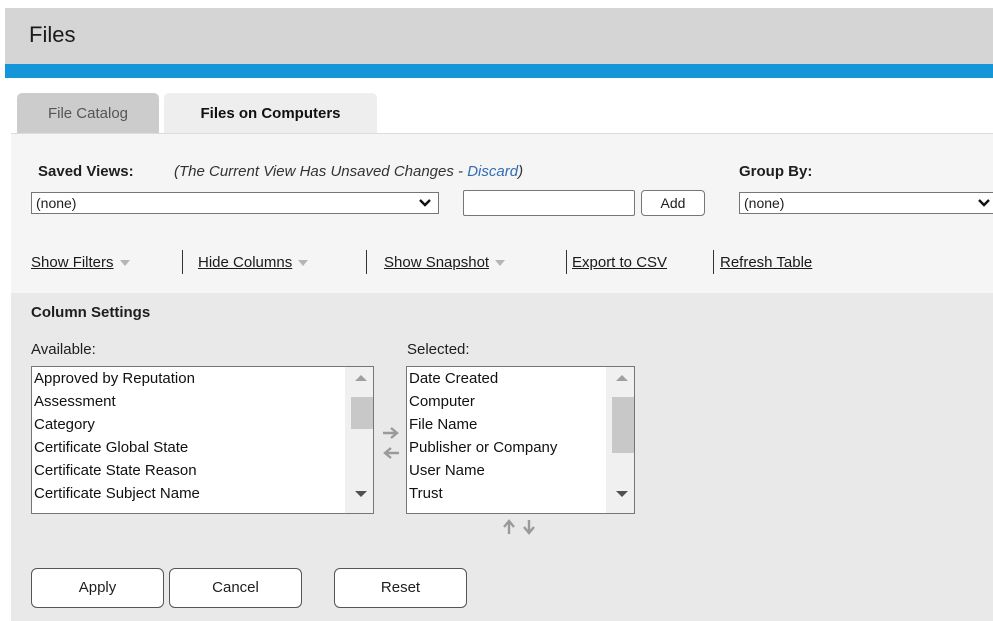 Image resolution: width=993 pixels, height=621 pixels. I want to click on show-snapshot-link: Show Snapshot, so click(436, 262).